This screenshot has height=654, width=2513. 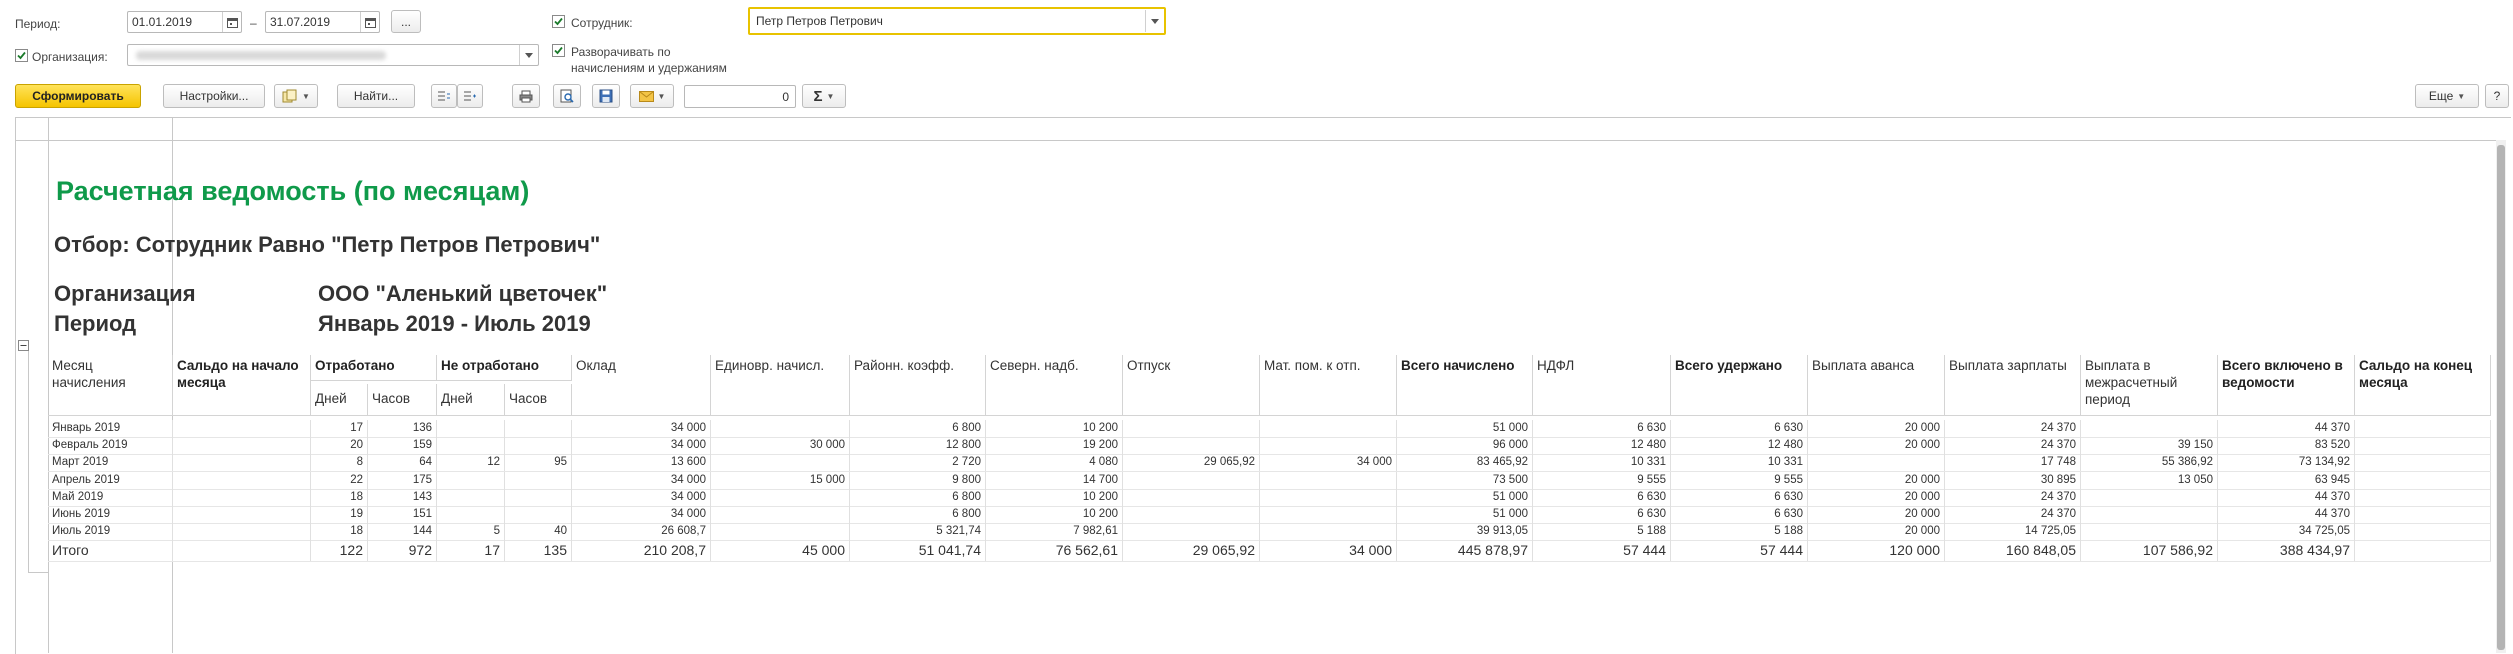 What do you see at coordinates (471, 531) in the screenshot?
I see `table-cell: 5` at bounding box center [471, 531].